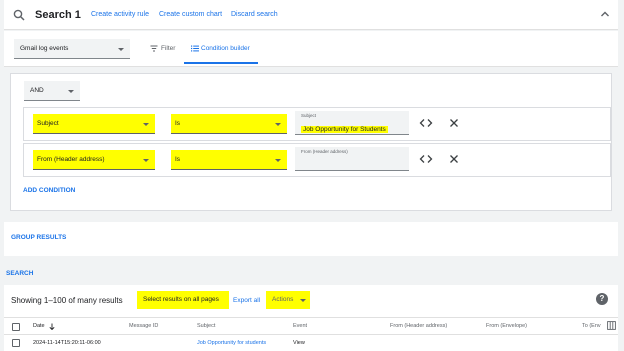 The width and height of the screenshot is (624, 351). I want to click on add-condition-button: ADD CONDITION, so click(49, 190).